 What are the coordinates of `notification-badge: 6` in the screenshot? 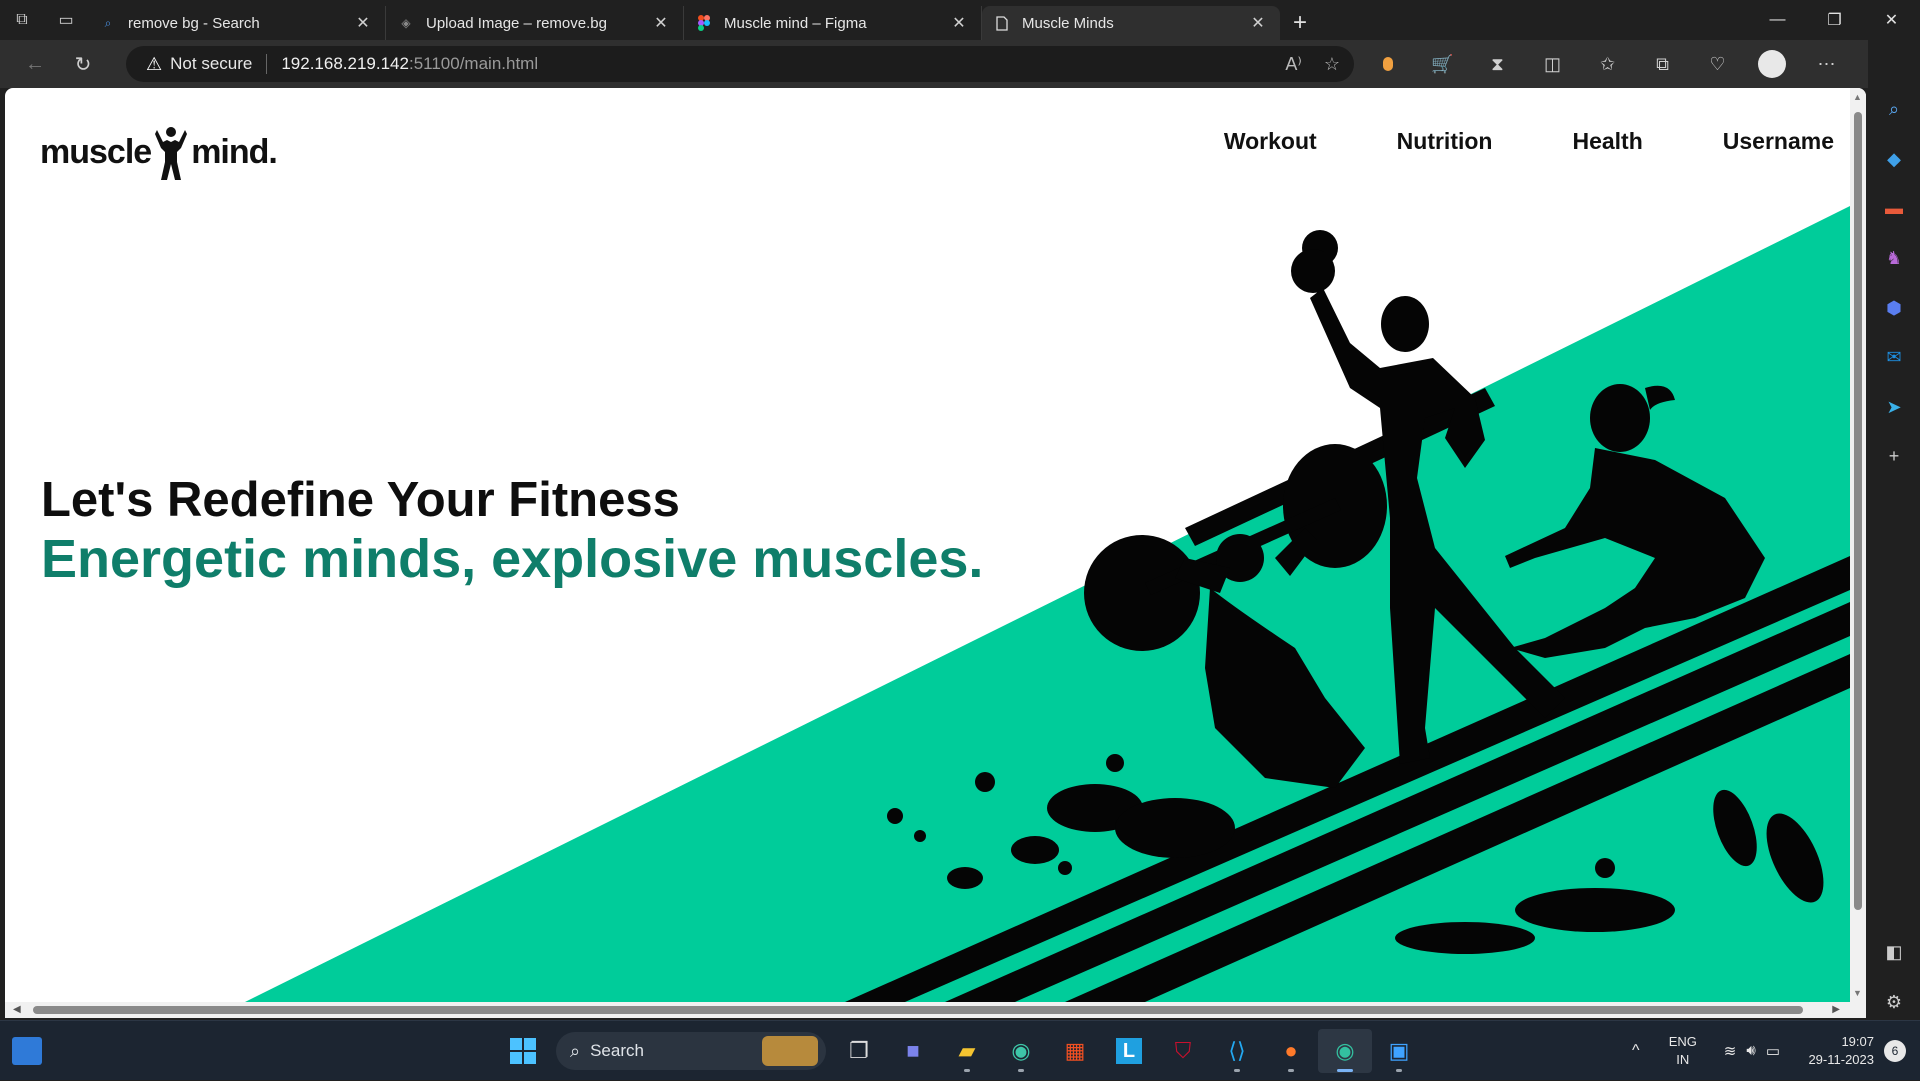 It's located at (1895, 1051).